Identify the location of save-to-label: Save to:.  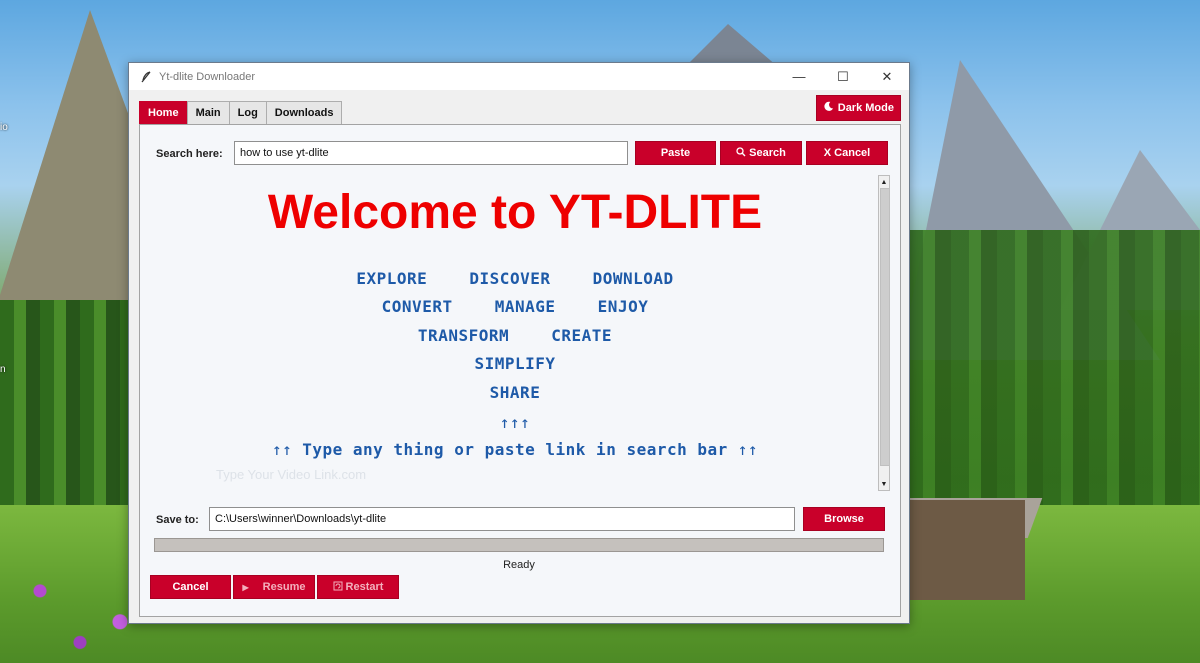
(177, 520).